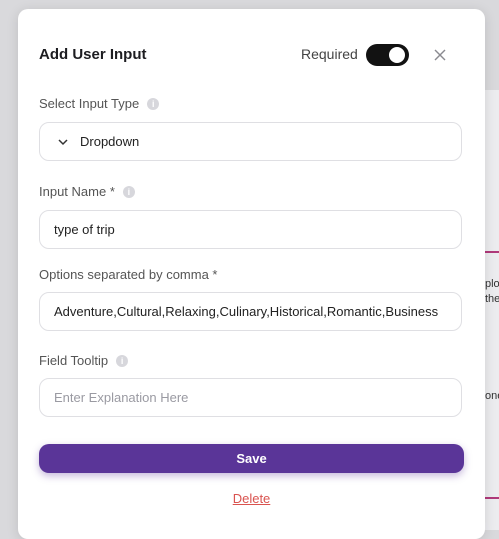 Image resolution: width=499 pixels, height=539 pixels. What do you see at coordinates (250, 141) in the screenshot?
I see `input-type-select: Dropdown` at bounding box center [250, 141].